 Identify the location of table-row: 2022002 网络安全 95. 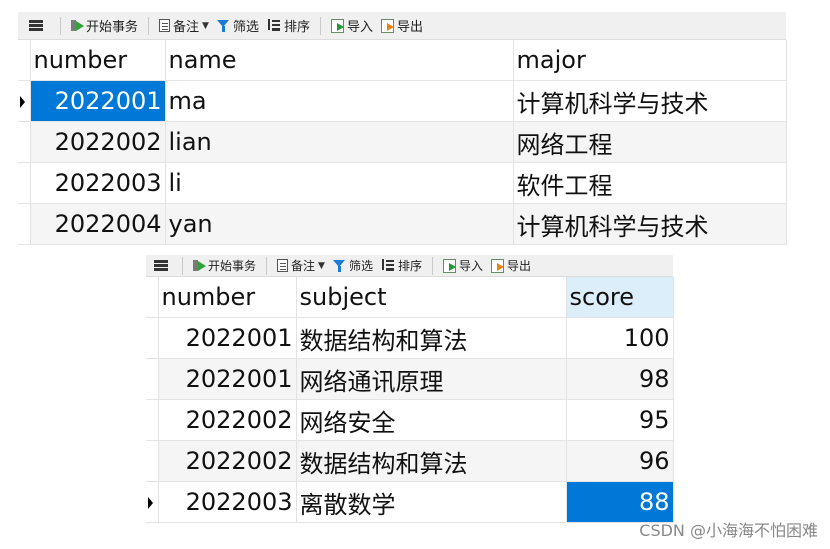
(410, 420).